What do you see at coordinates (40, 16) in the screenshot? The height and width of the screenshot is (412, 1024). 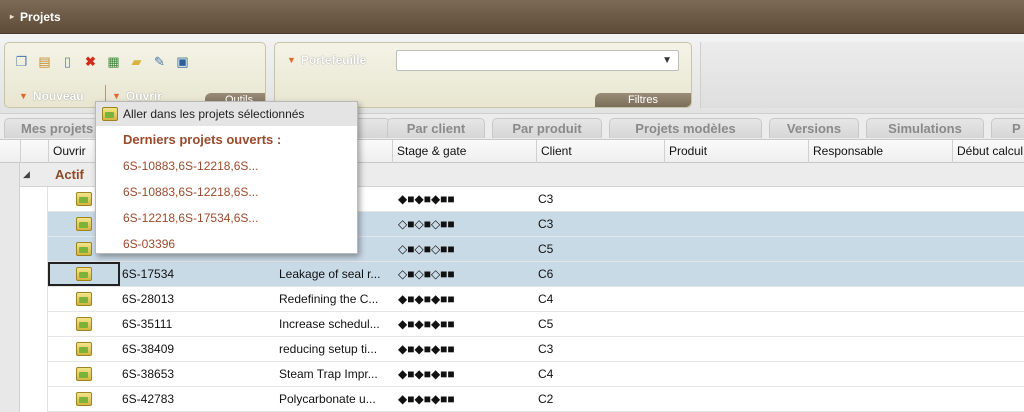 I see `window-title: Projets` at bounding box center [40, 16].